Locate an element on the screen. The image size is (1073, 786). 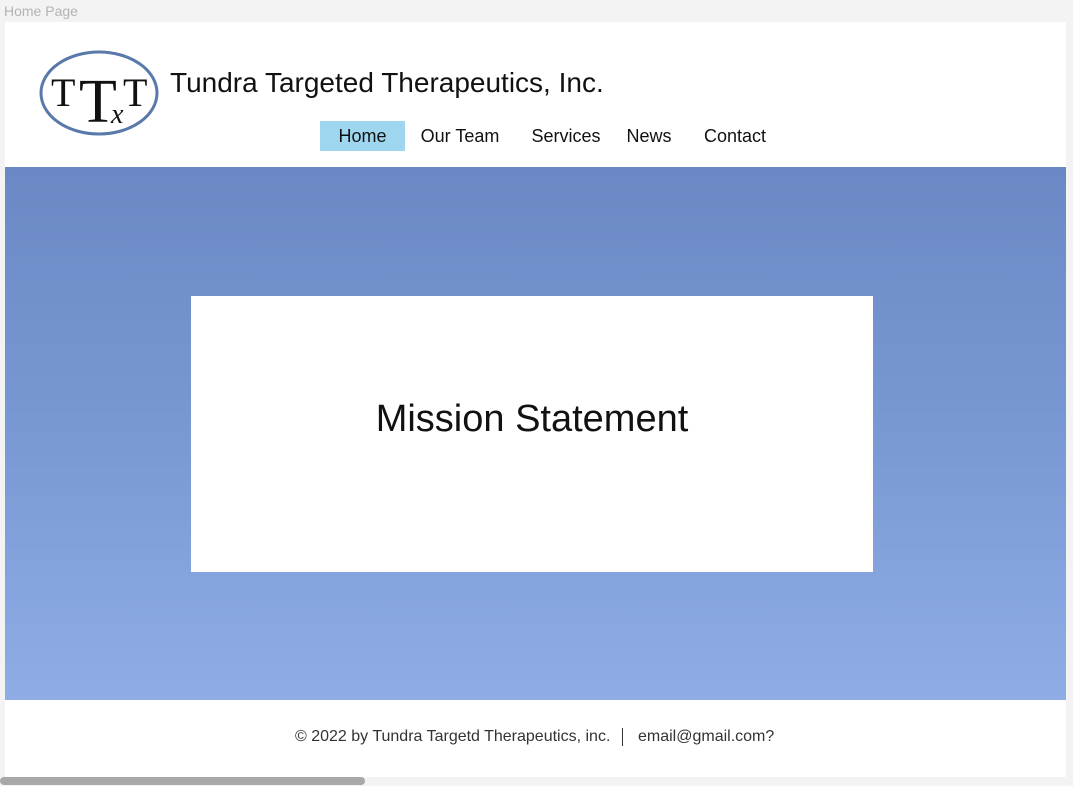
footer-divider is located at coordinates (622, 737).